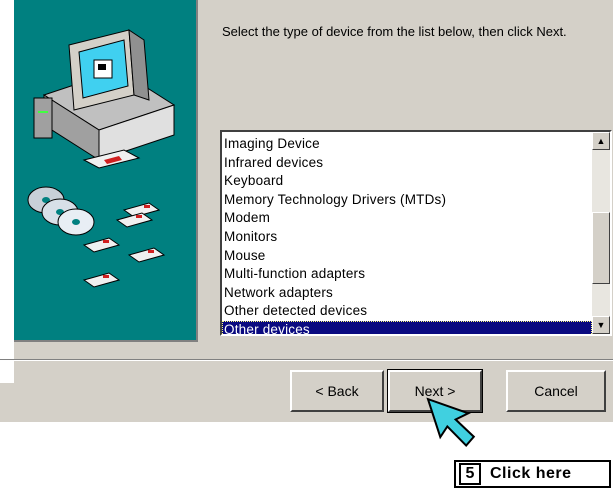 This screenshot has height=490, width=613. Describe the element at coordinates (7, 191) in the screenshot. I see `dialog-left-edge` at that location.